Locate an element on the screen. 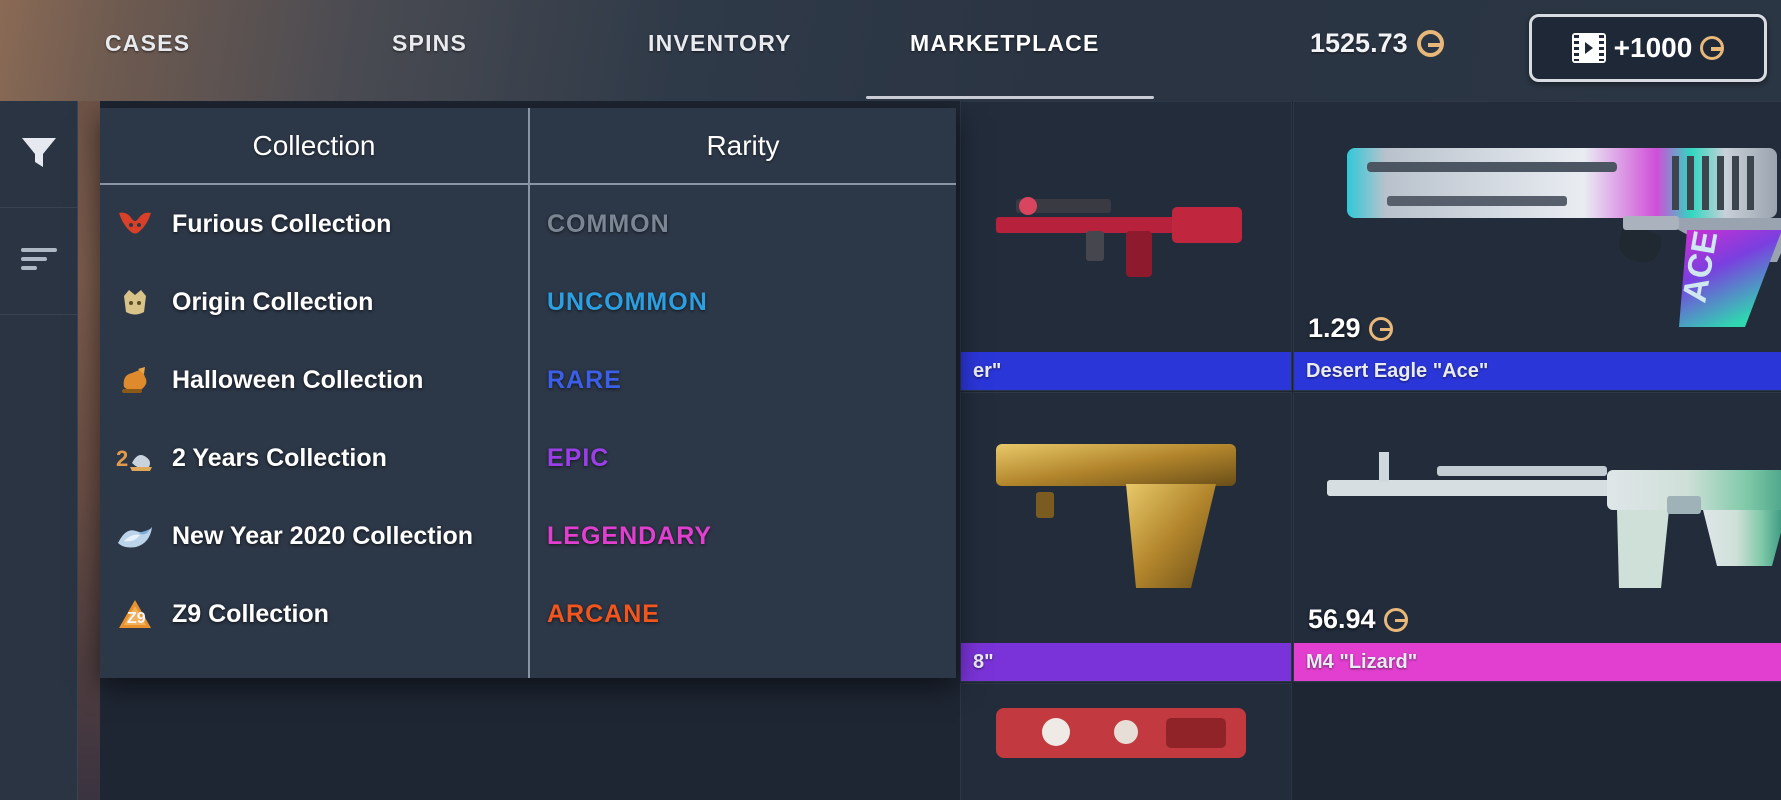 This screenshot has height=800, width=1781. collection-item-new-year-2020: New Year 2020 Collection is located at coordinates (314, 536).